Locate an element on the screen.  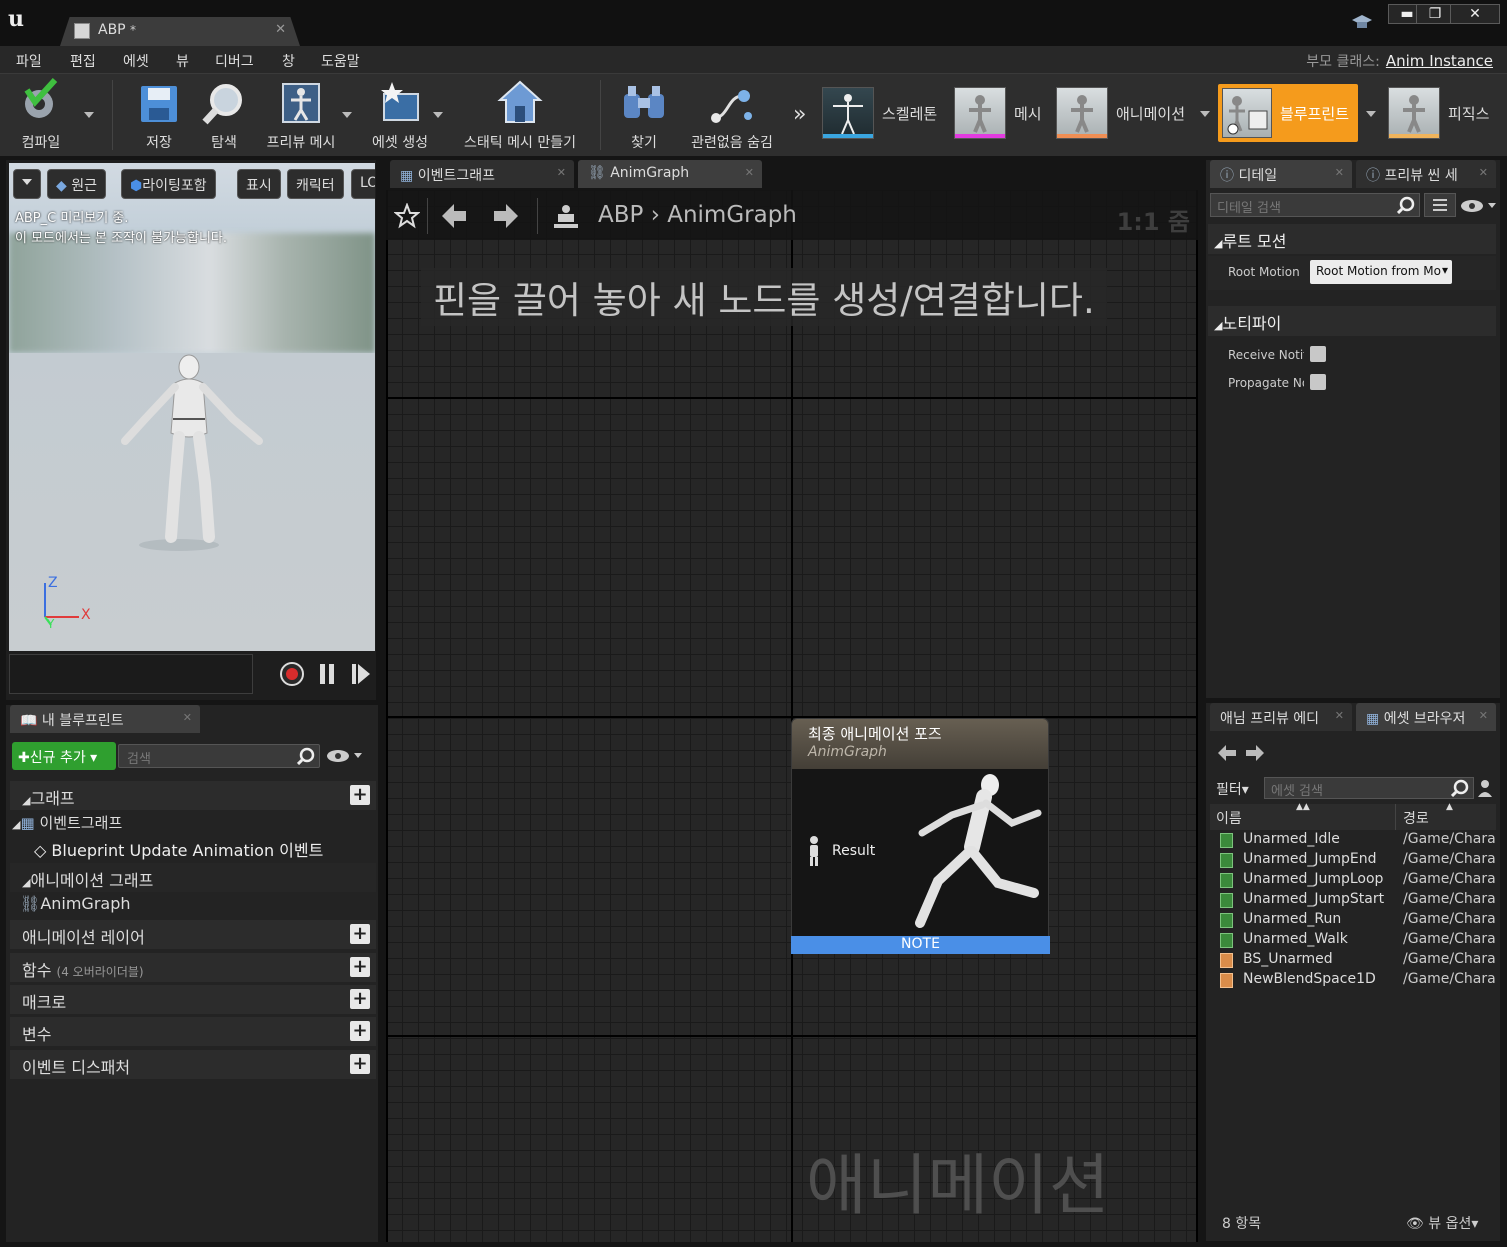
breadcrumb-root: ABP is located at coordinates (620, 215).